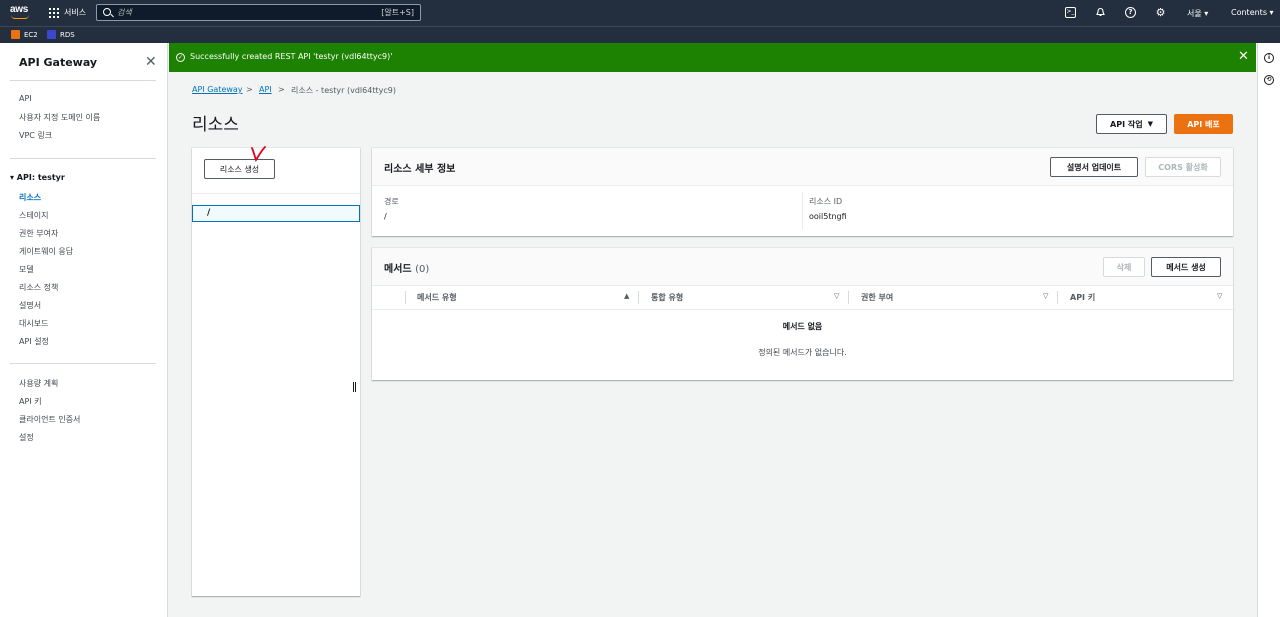 The height and width of the screenshot is (617, 1280). What do you see at coordinates (802, 326) in the screenshot?
I see `empty-state-title: 메서드 없음` at bounding box center [802, 326].